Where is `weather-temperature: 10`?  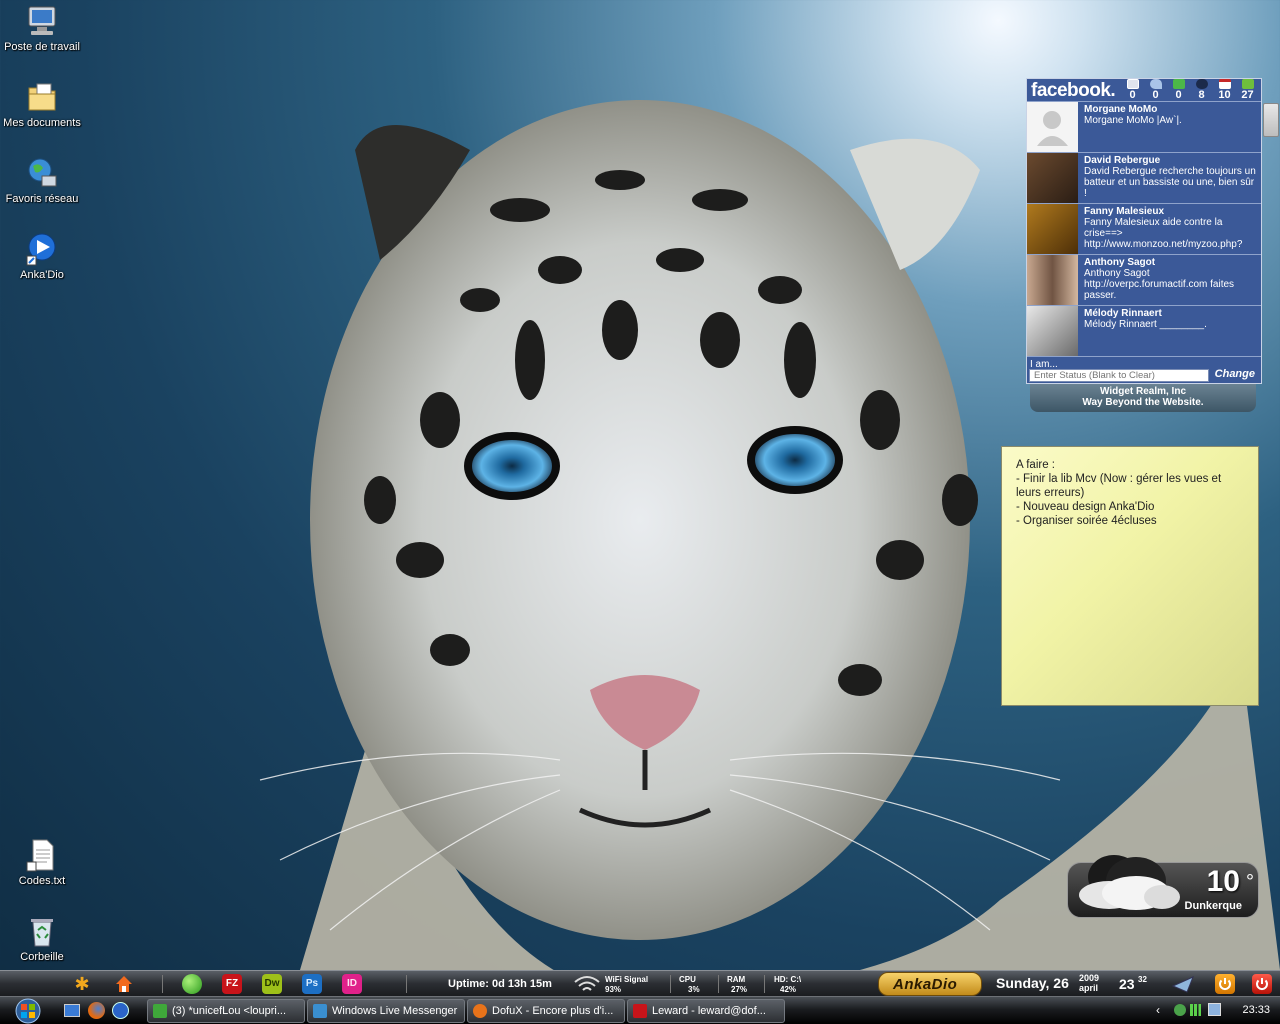
weather-temperature: 10 is located at coordinates (1223, 881).